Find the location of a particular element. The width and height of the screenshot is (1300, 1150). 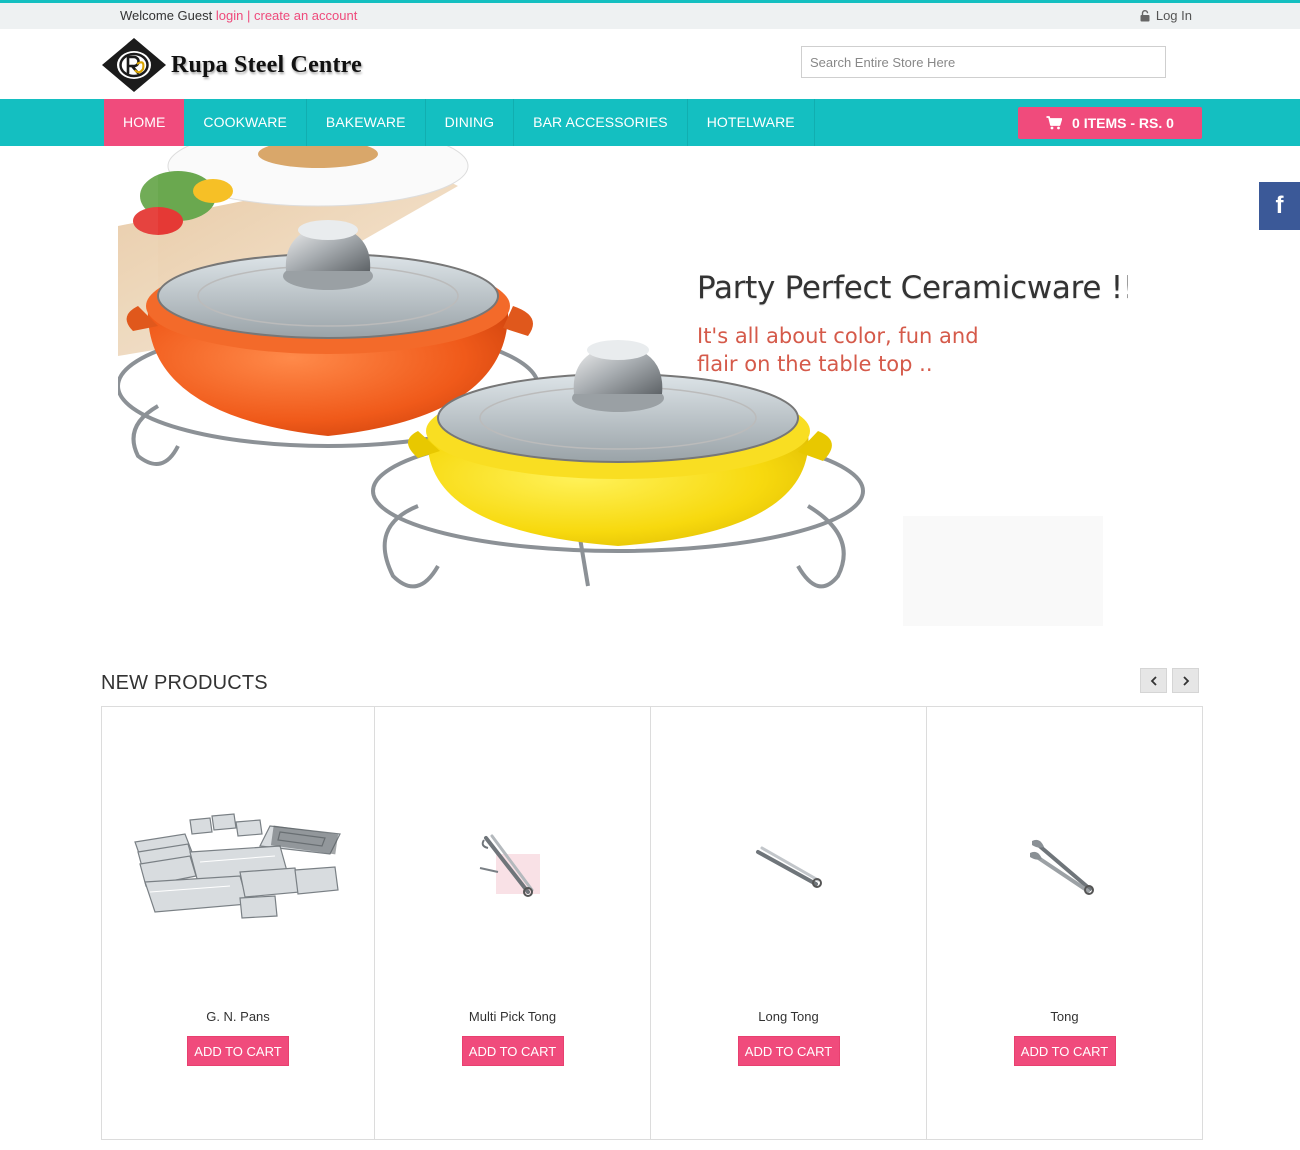

carousel-prev-button is located at coordinates (1153, 680).